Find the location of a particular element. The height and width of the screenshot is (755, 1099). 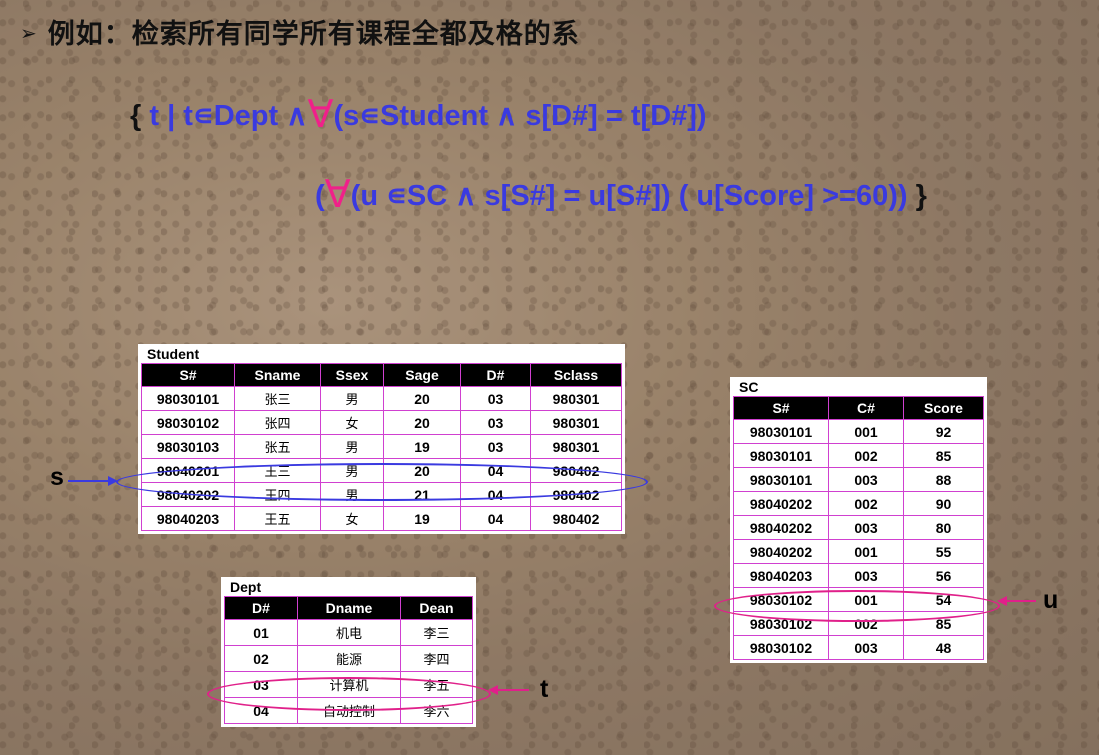

table-cell: 男 is located at coordinates (352, 398).